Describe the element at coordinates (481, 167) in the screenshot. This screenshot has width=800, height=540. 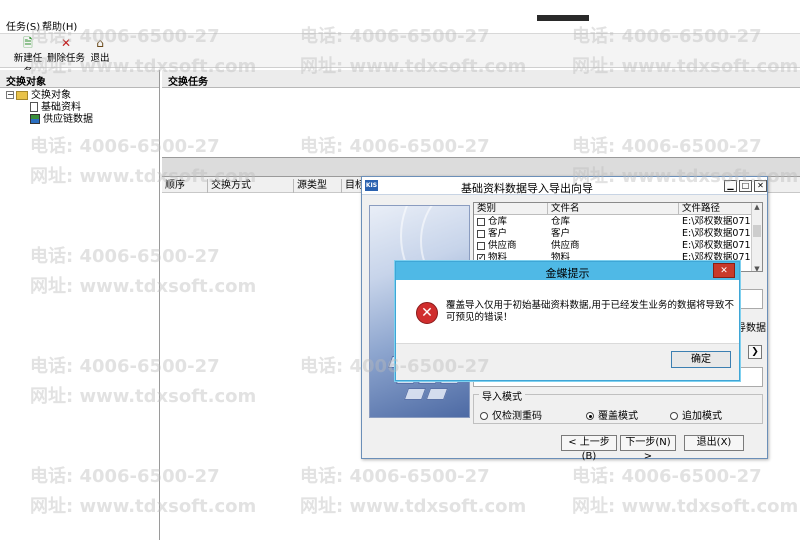
I see `splitter` at that location.